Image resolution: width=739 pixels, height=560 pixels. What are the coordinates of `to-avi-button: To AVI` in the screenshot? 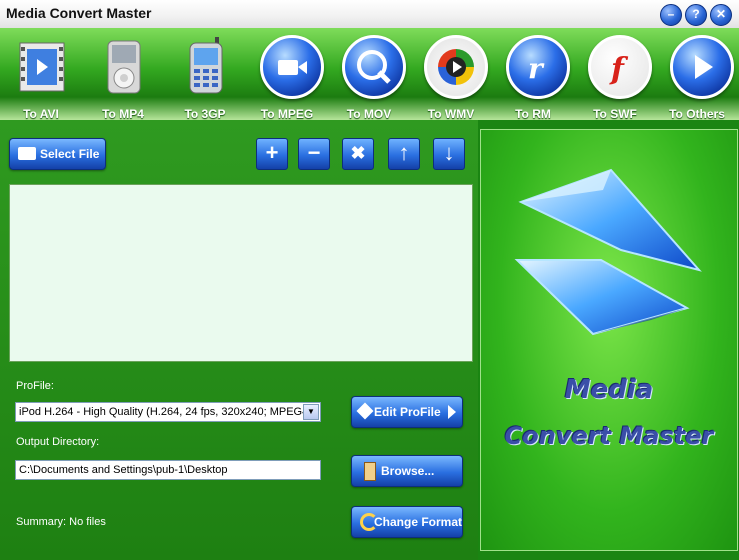 It's located at (41, 74).